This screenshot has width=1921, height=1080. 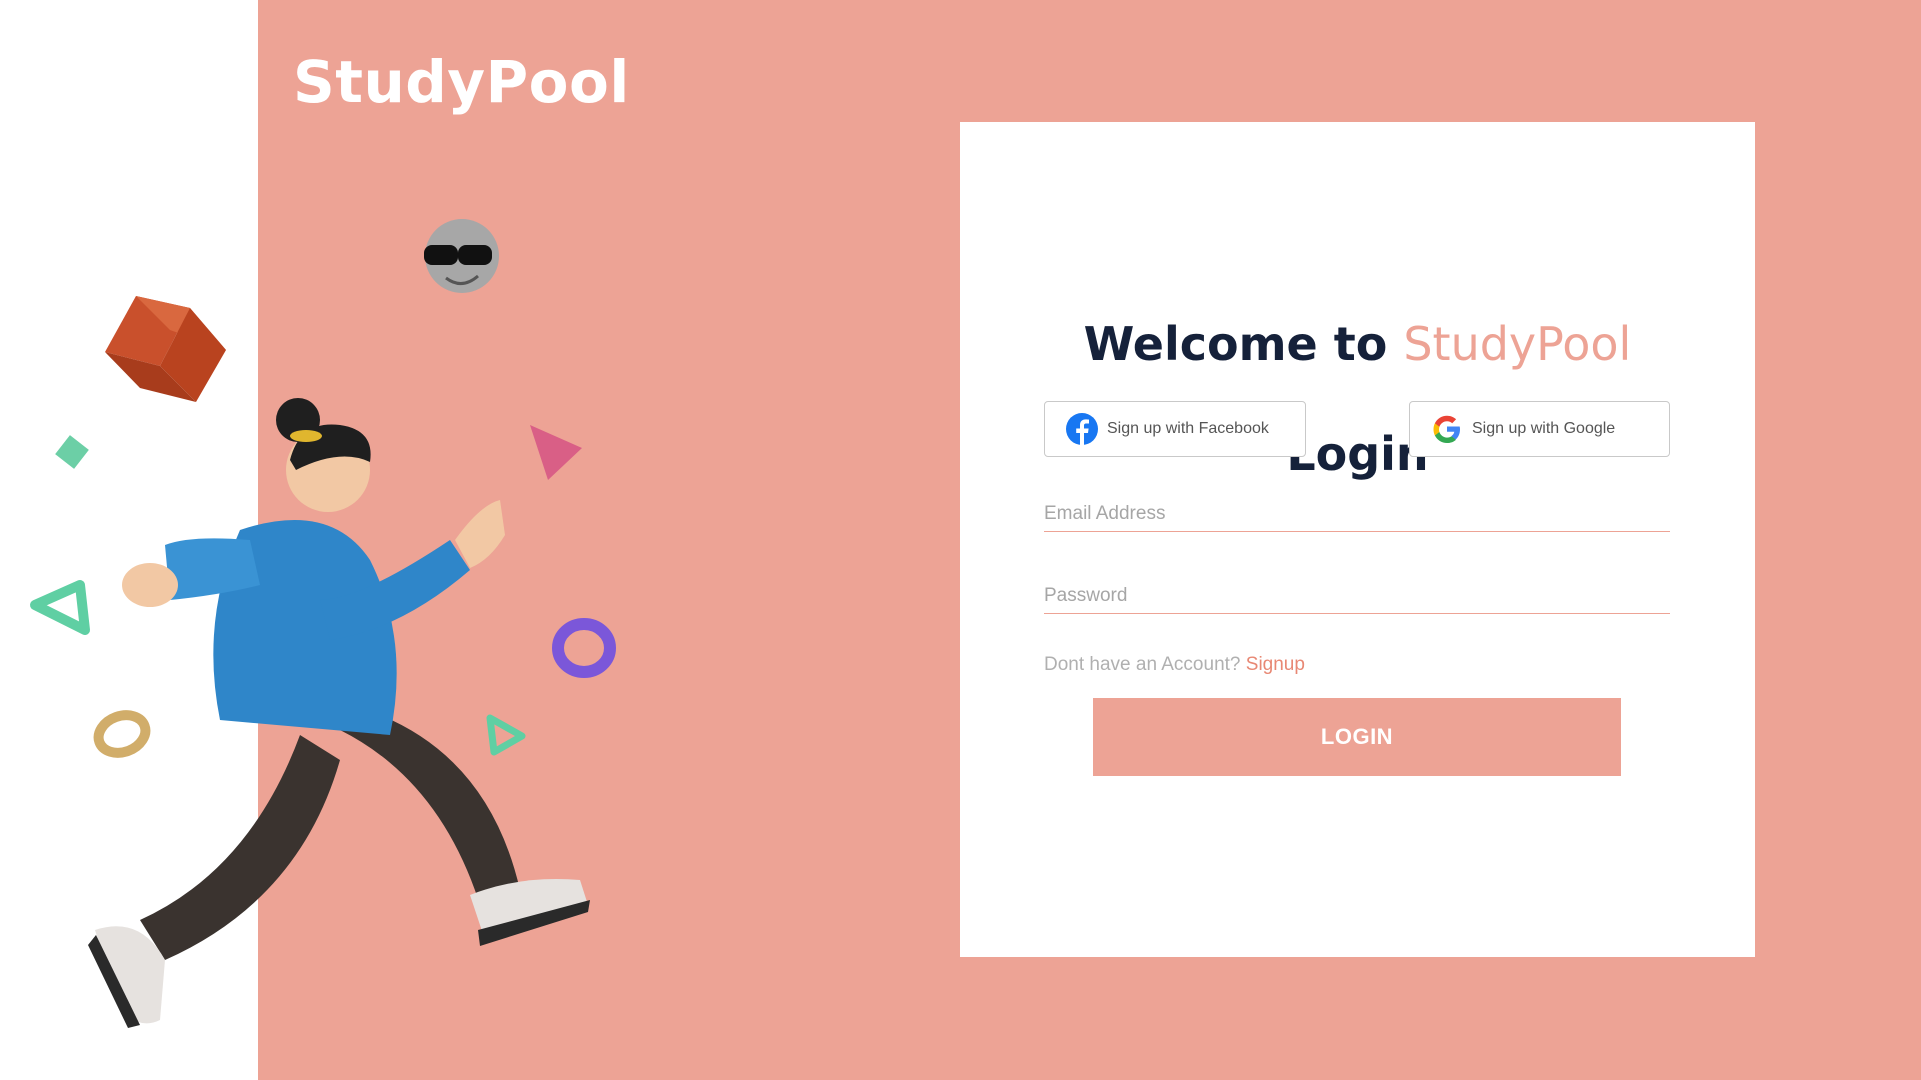 What do you see at coordinates (584, 648) in the screenshot?
I see `torus-shape` at bounding box center [584, 648].